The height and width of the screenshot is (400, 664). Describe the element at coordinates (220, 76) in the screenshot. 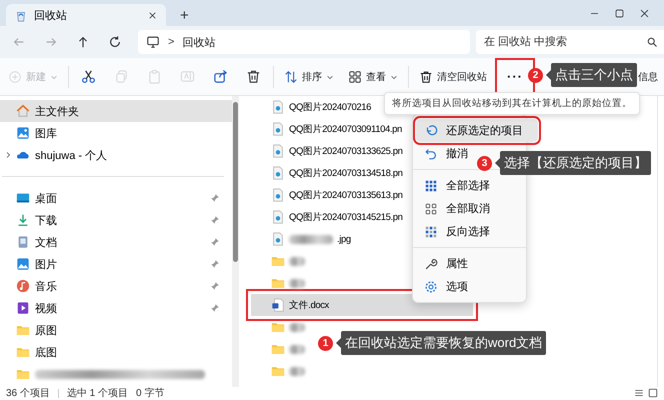

I see `share-icon` at that location.